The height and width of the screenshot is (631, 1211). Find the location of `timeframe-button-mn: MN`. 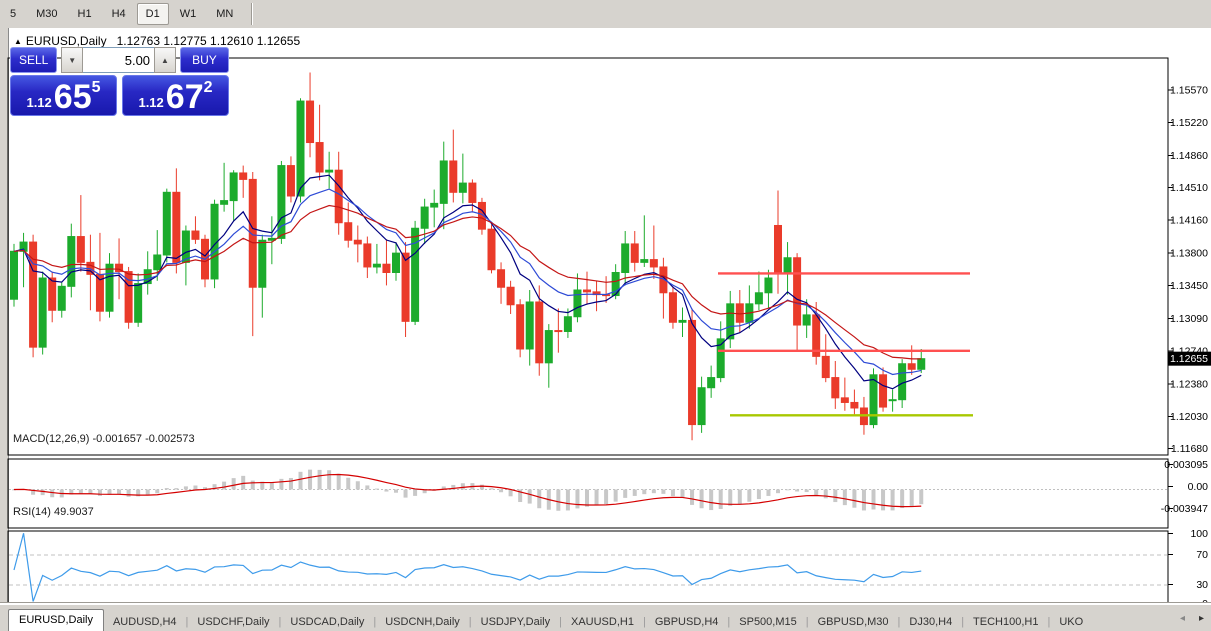

timeframe-button-mn: MN is located at coordinates (224, 14).